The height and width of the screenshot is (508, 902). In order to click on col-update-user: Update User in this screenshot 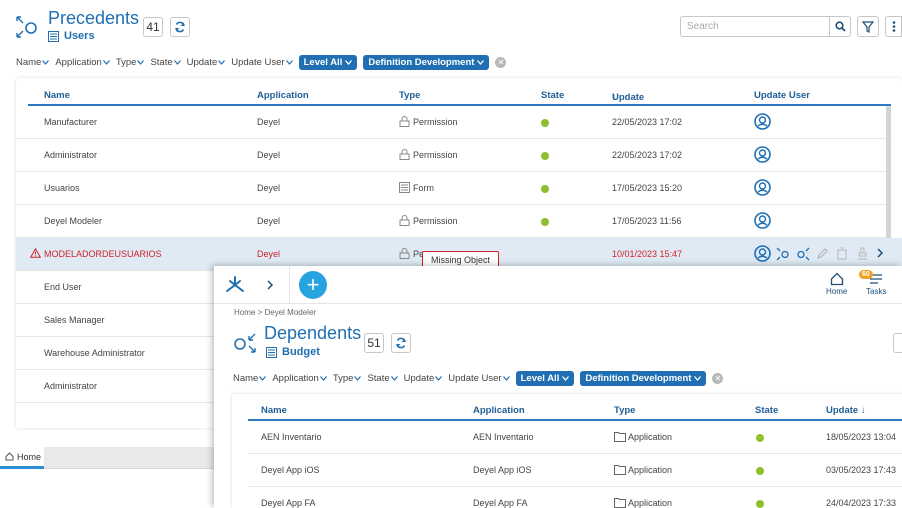, I will do `click(782, 95)`.